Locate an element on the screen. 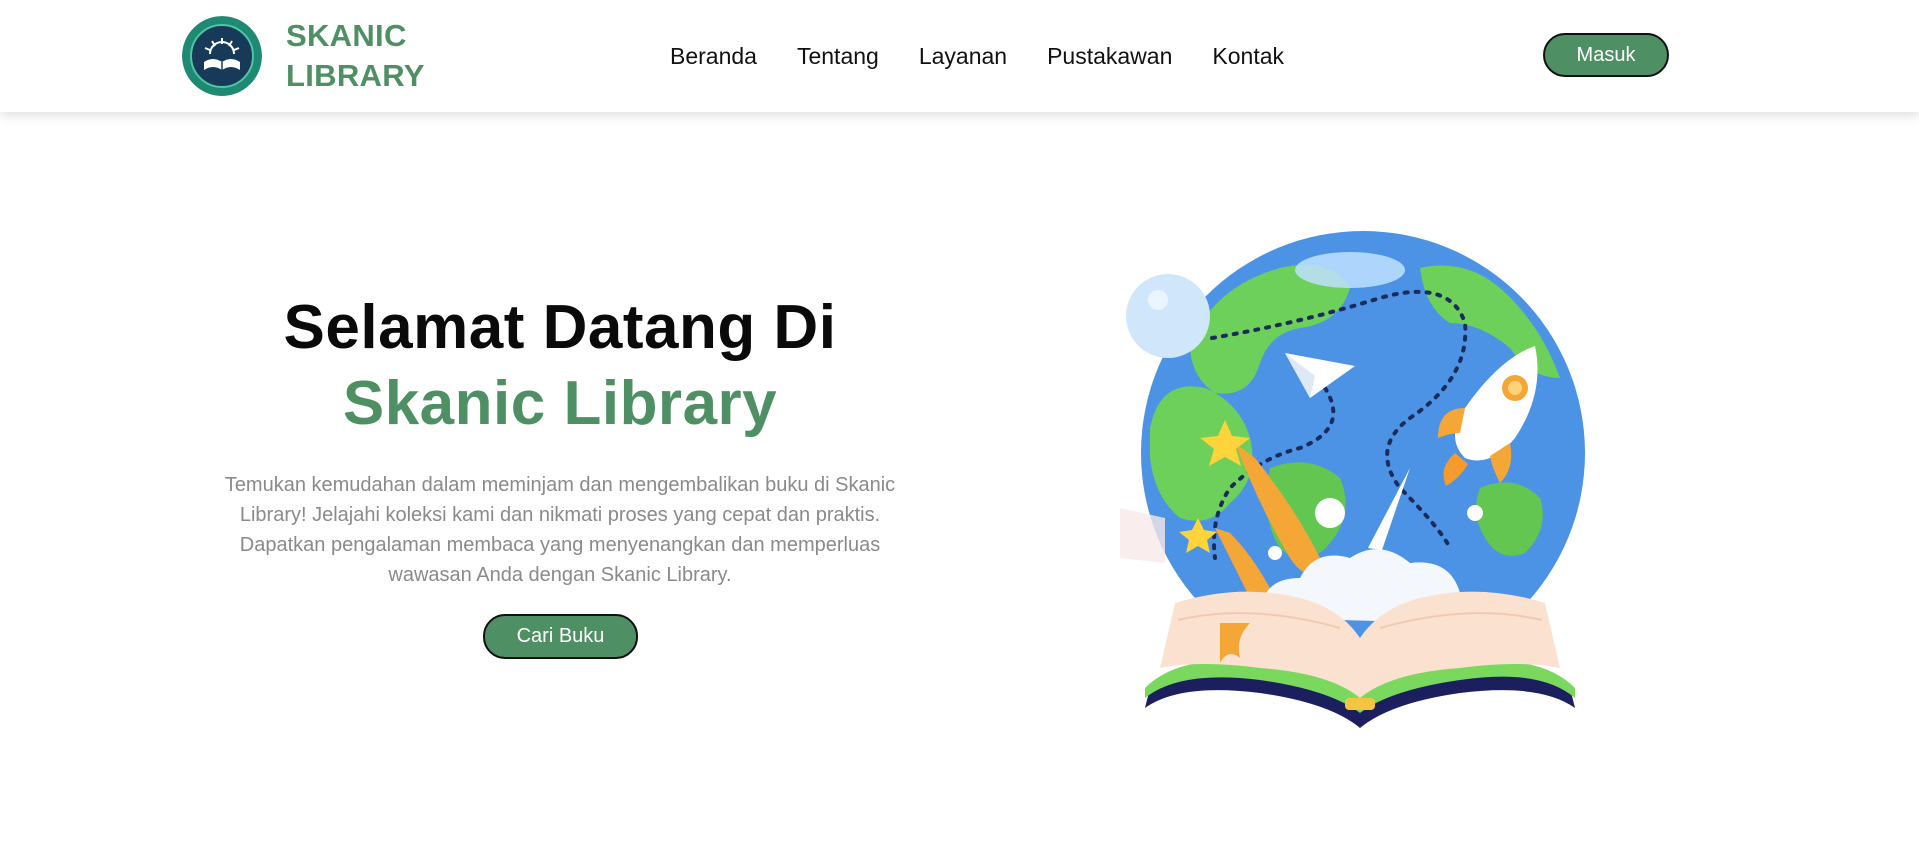  hero-title-accent: Skanic Library is located at coordinates (560, 403).